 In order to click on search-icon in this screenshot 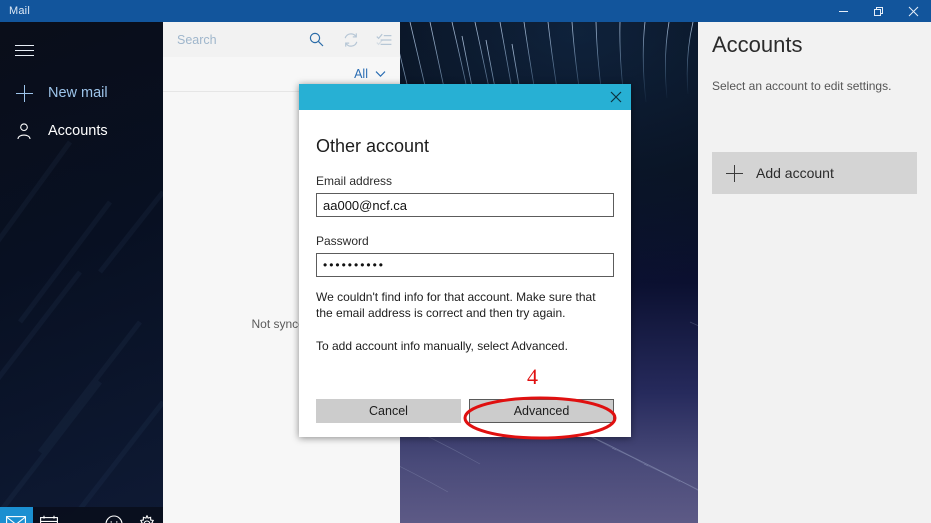, I will do `click(316, 39)`.